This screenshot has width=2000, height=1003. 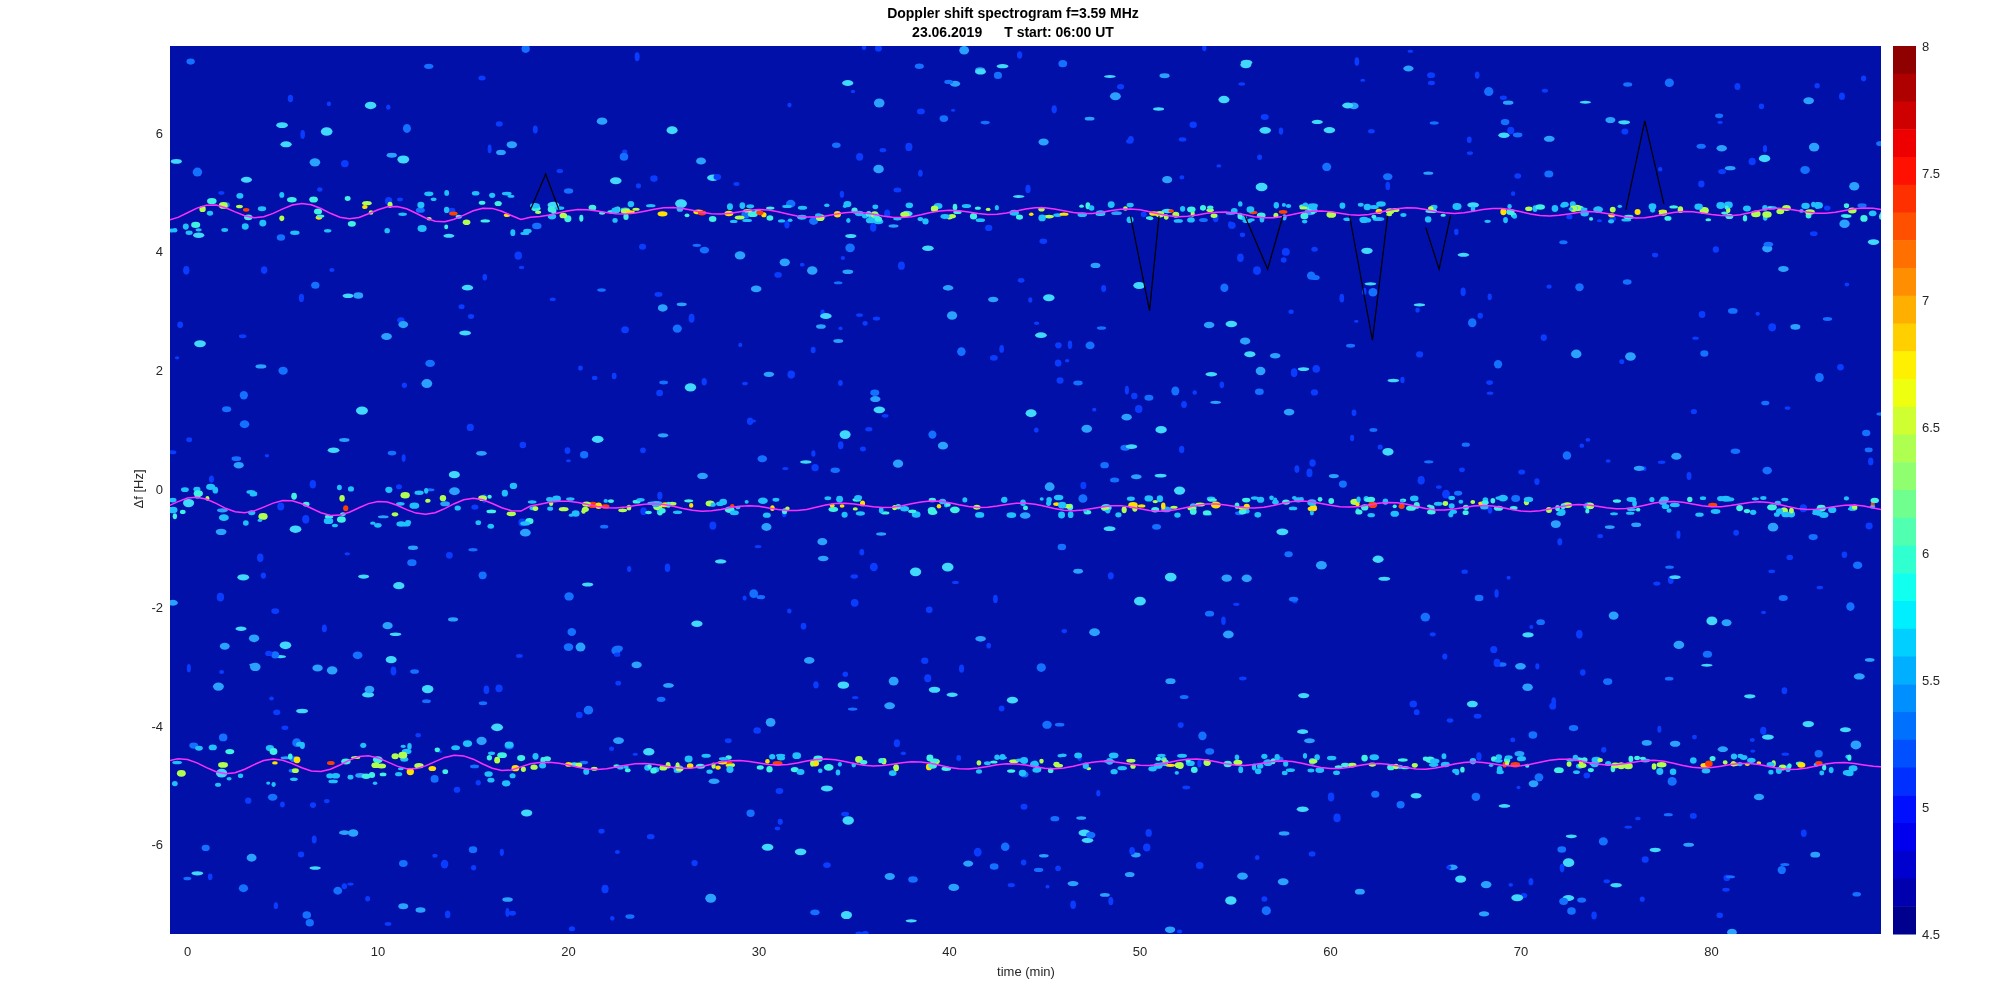 I want to click on colorbar-tick-label: 6.5, so click(x=1931, y=427).